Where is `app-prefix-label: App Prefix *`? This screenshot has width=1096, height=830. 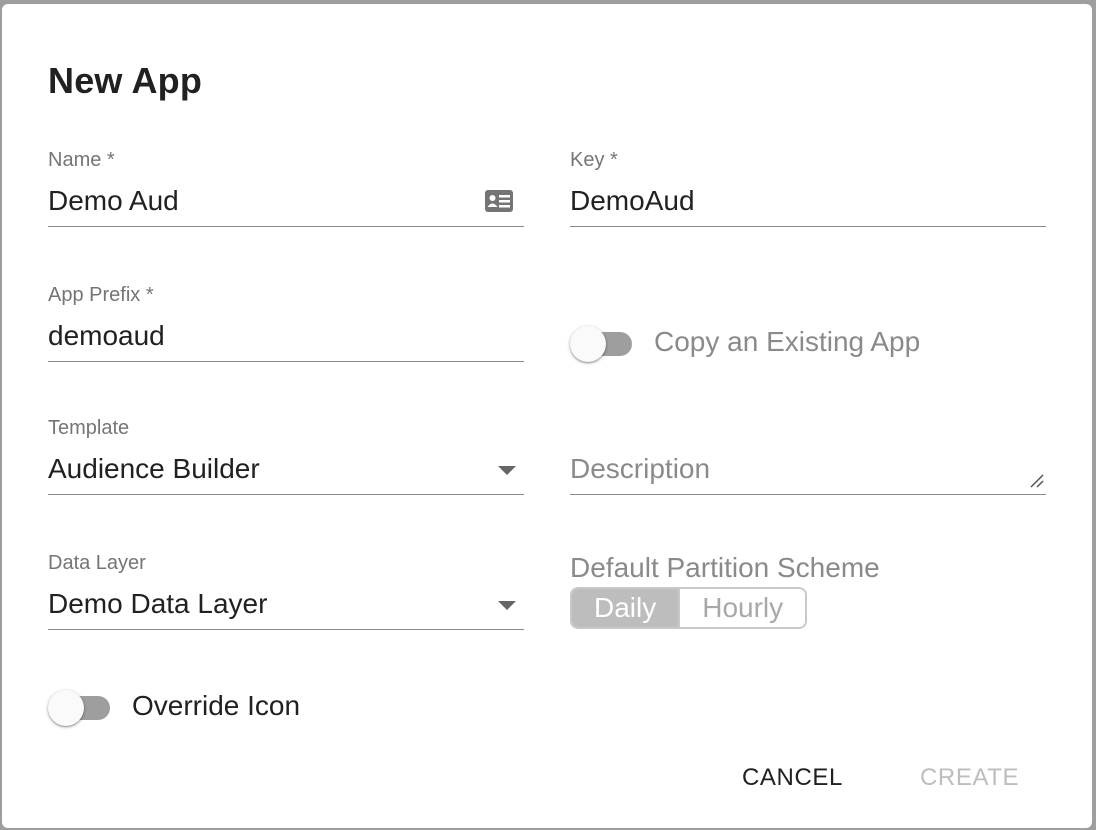
app-prefix-label: App Prefix * is located at coordinates (101, 295).